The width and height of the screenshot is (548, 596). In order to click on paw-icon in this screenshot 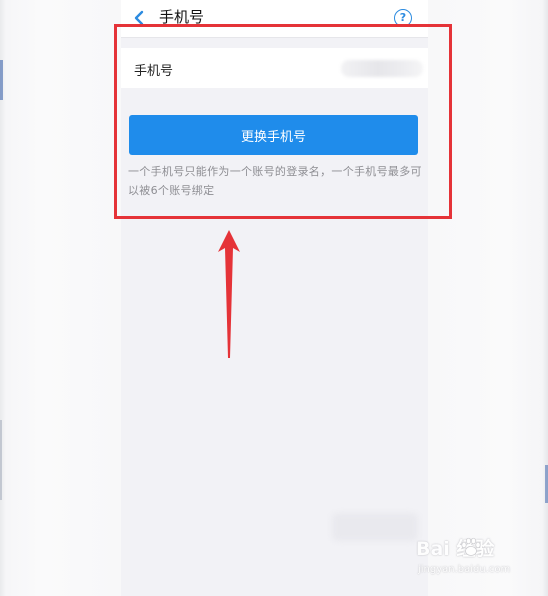, I will do `click(471, 546)`.